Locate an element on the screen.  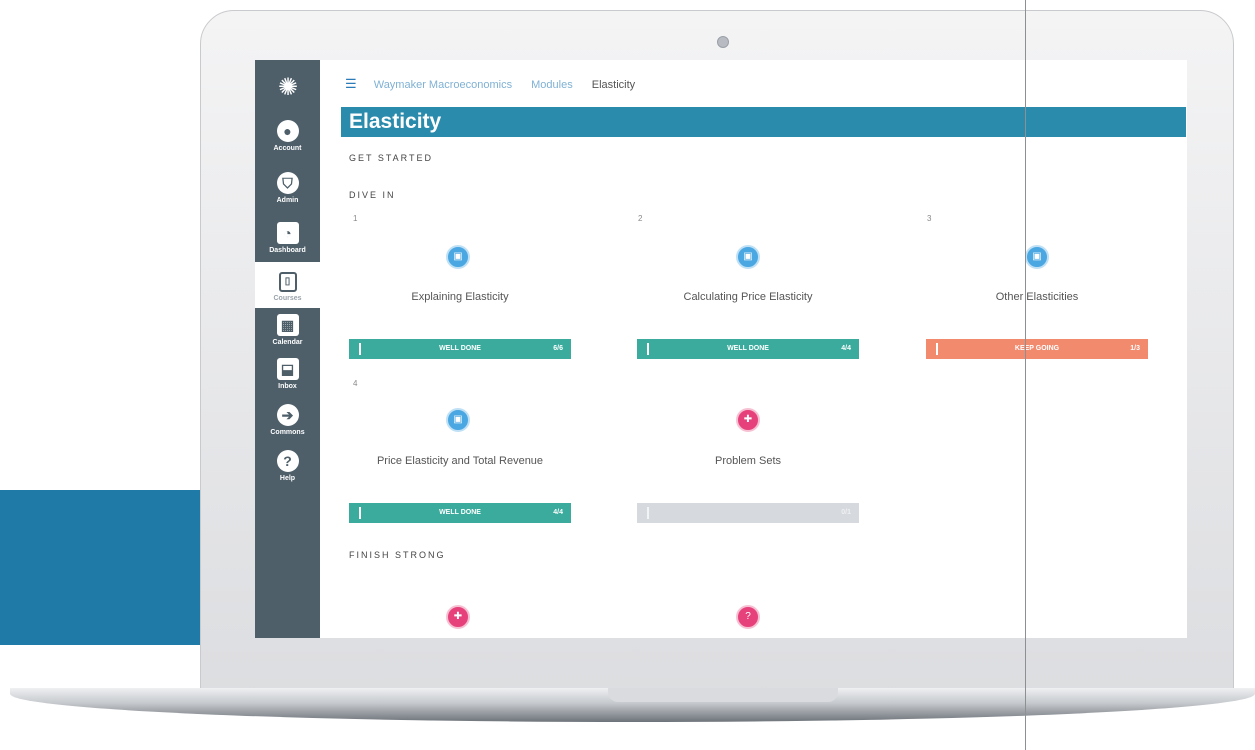
module-title: Calculating Price Elasticity is located at coordinates (748, 297).